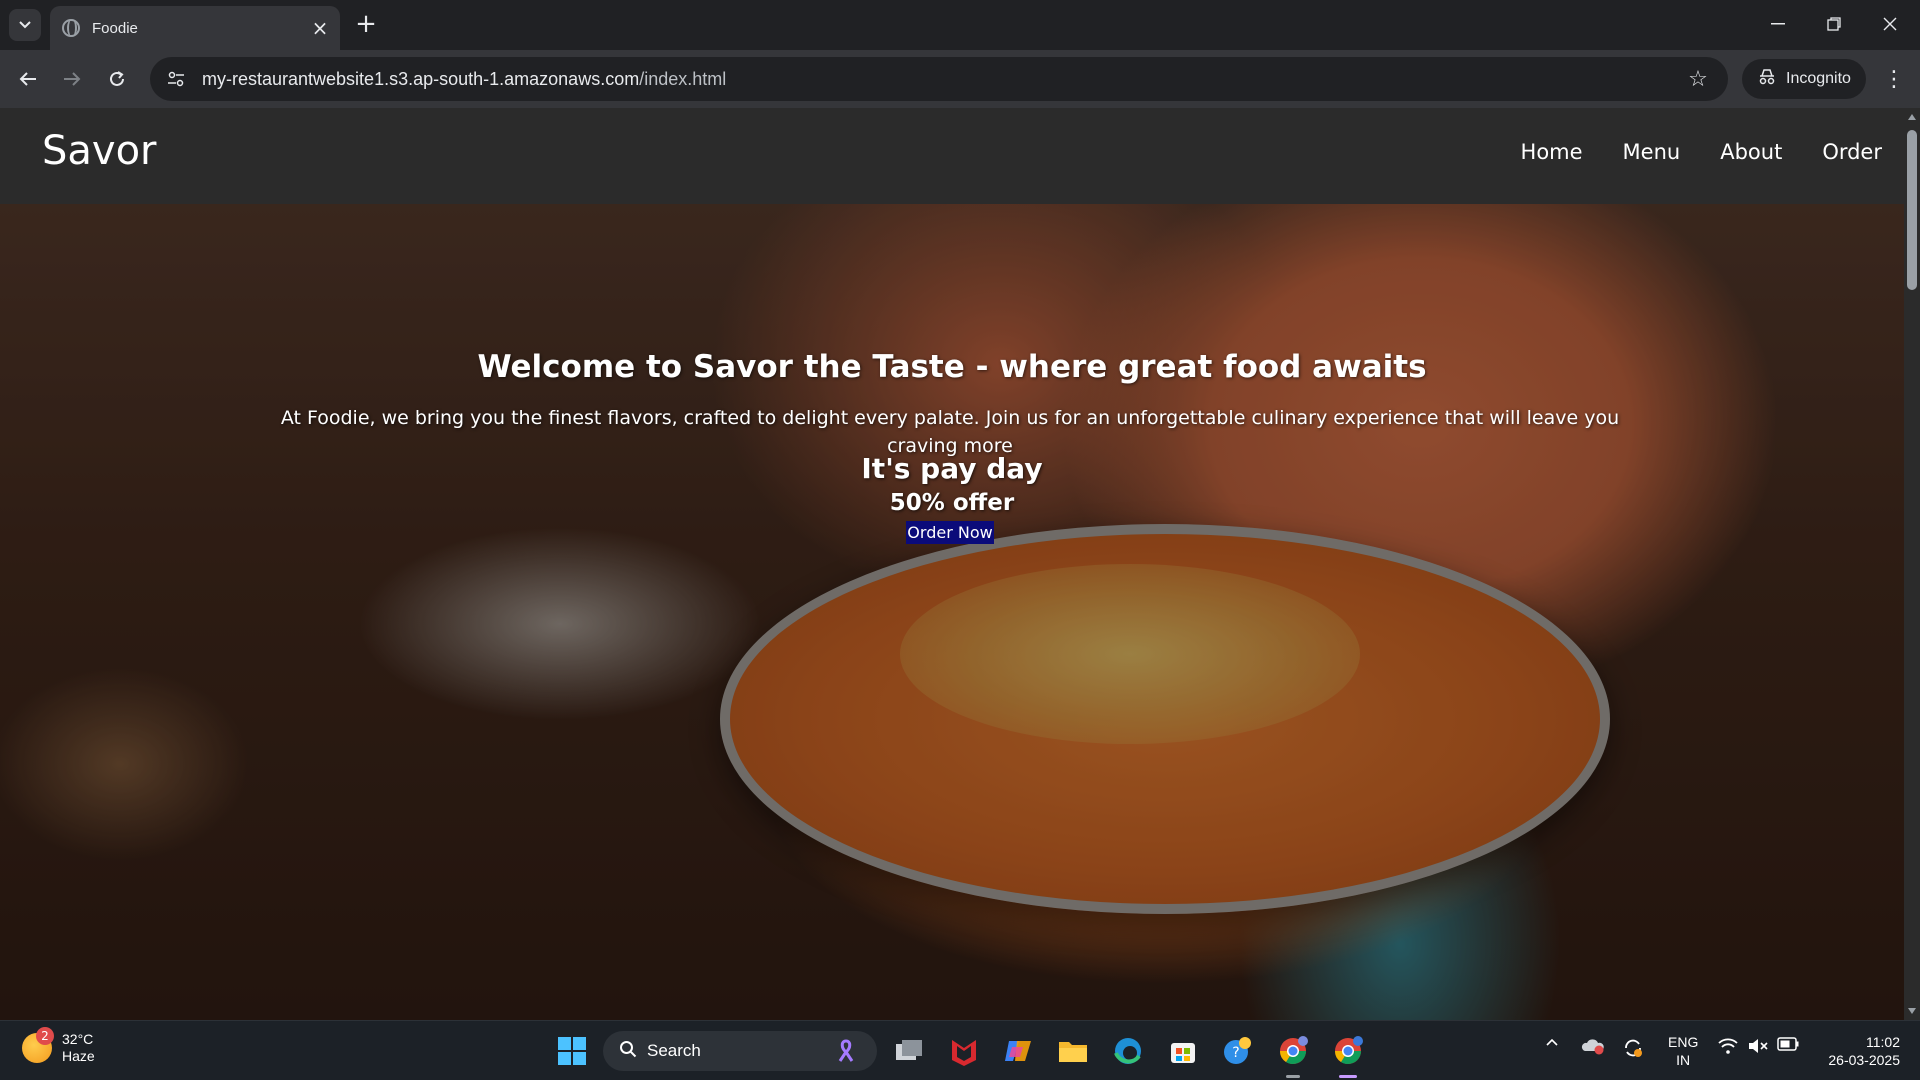  Describe the element at coordinates (950, 532) in the screenshot. I see `order-now-button: Order Now` at that location.